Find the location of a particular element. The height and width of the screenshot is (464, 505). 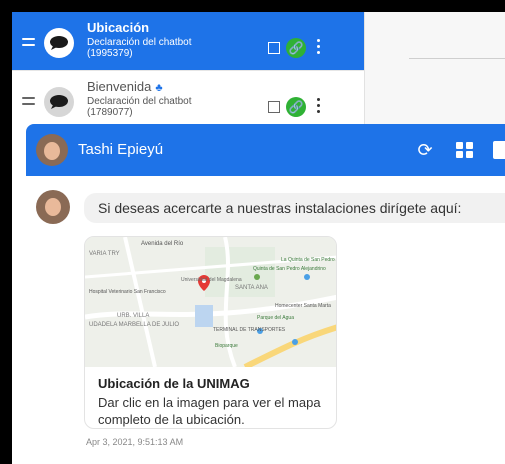

transfer-icon is located at coordinates (465, 150).